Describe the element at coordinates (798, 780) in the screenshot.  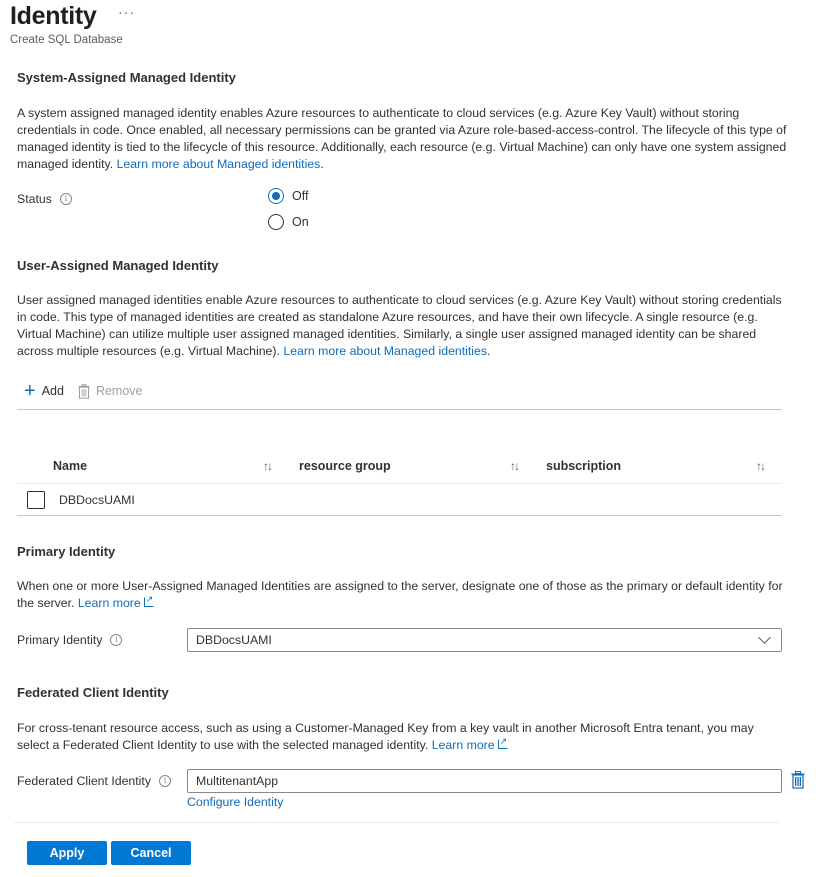
I see `delete-trash-icon` at that location.